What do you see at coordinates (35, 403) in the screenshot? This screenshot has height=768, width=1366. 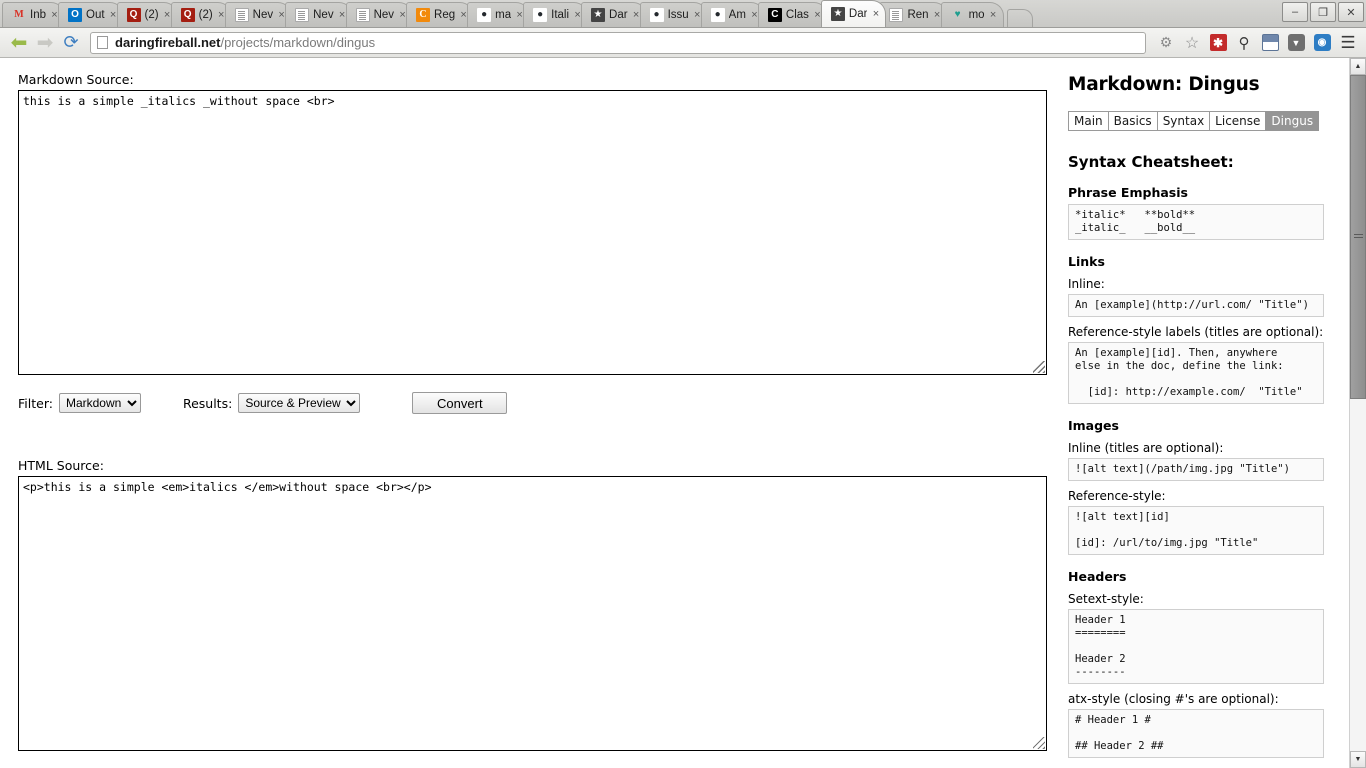 I see `filter-label: Filter:` at bounding box center [35, 403].